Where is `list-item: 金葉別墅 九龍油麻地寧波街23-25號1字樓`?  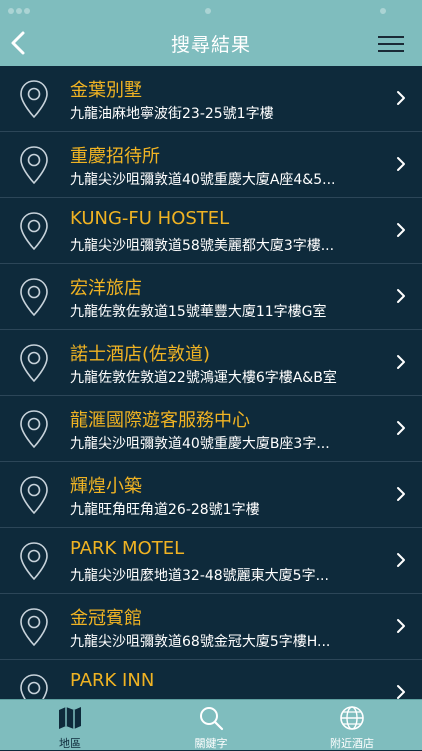 list-item: 金葉別墅 九龍油麻地寧波街23-25號1字樓 is located at coordinates (211, 99).